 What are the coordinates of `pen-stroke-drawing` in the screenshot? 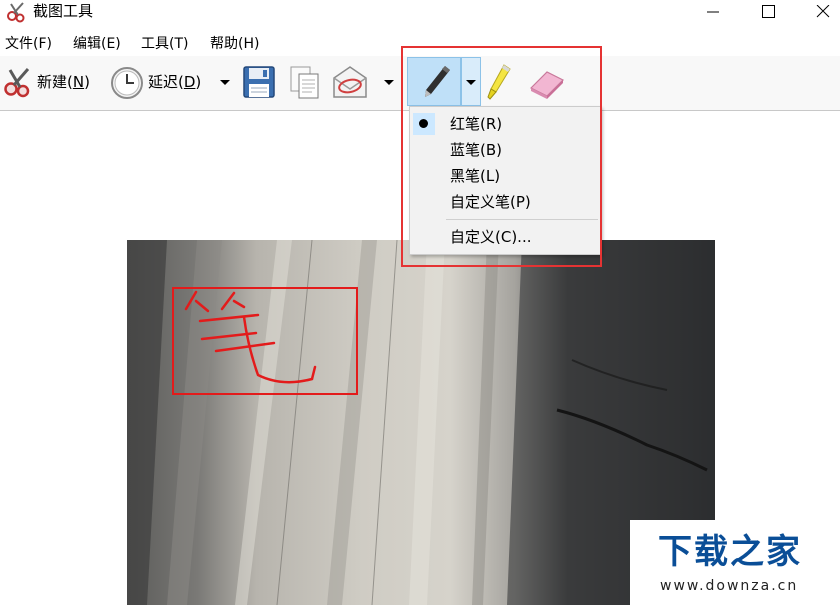 It's located at (250, 337).